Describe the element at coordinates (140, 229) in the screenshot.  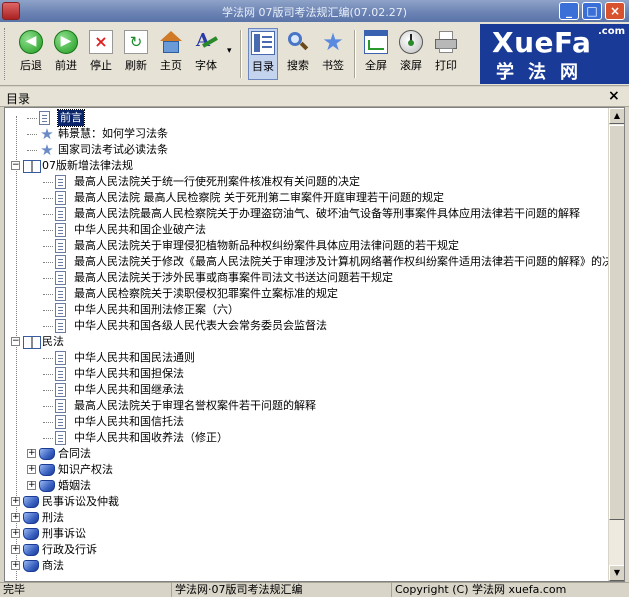
I see `tree-item-label: 中华人民共和国企业破产法` at that location.